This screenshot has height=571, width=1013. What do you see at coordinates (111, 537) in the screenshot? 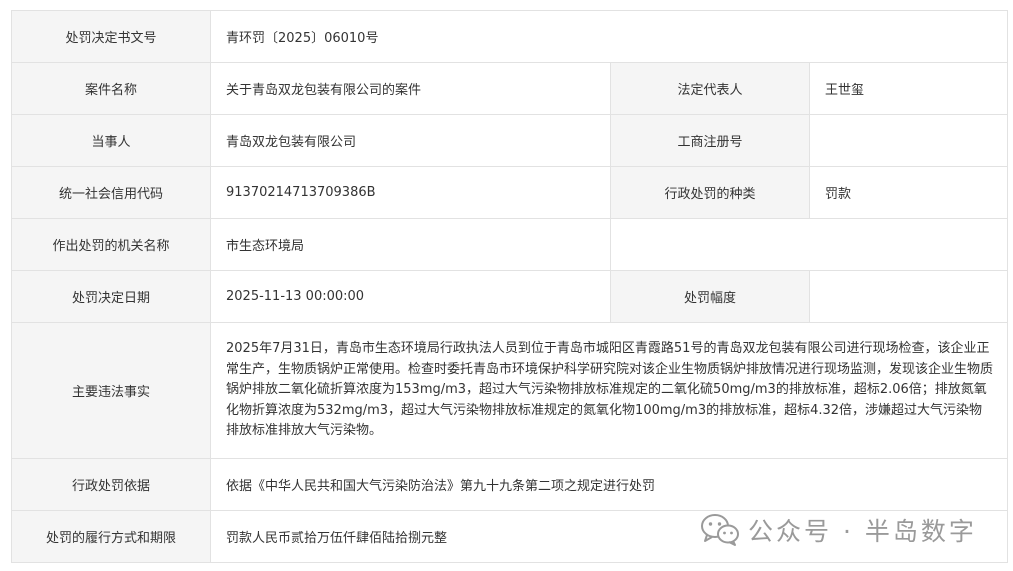
I see `execution-label: 处罚的履行方式和期限` at bounding box center [111, 537].